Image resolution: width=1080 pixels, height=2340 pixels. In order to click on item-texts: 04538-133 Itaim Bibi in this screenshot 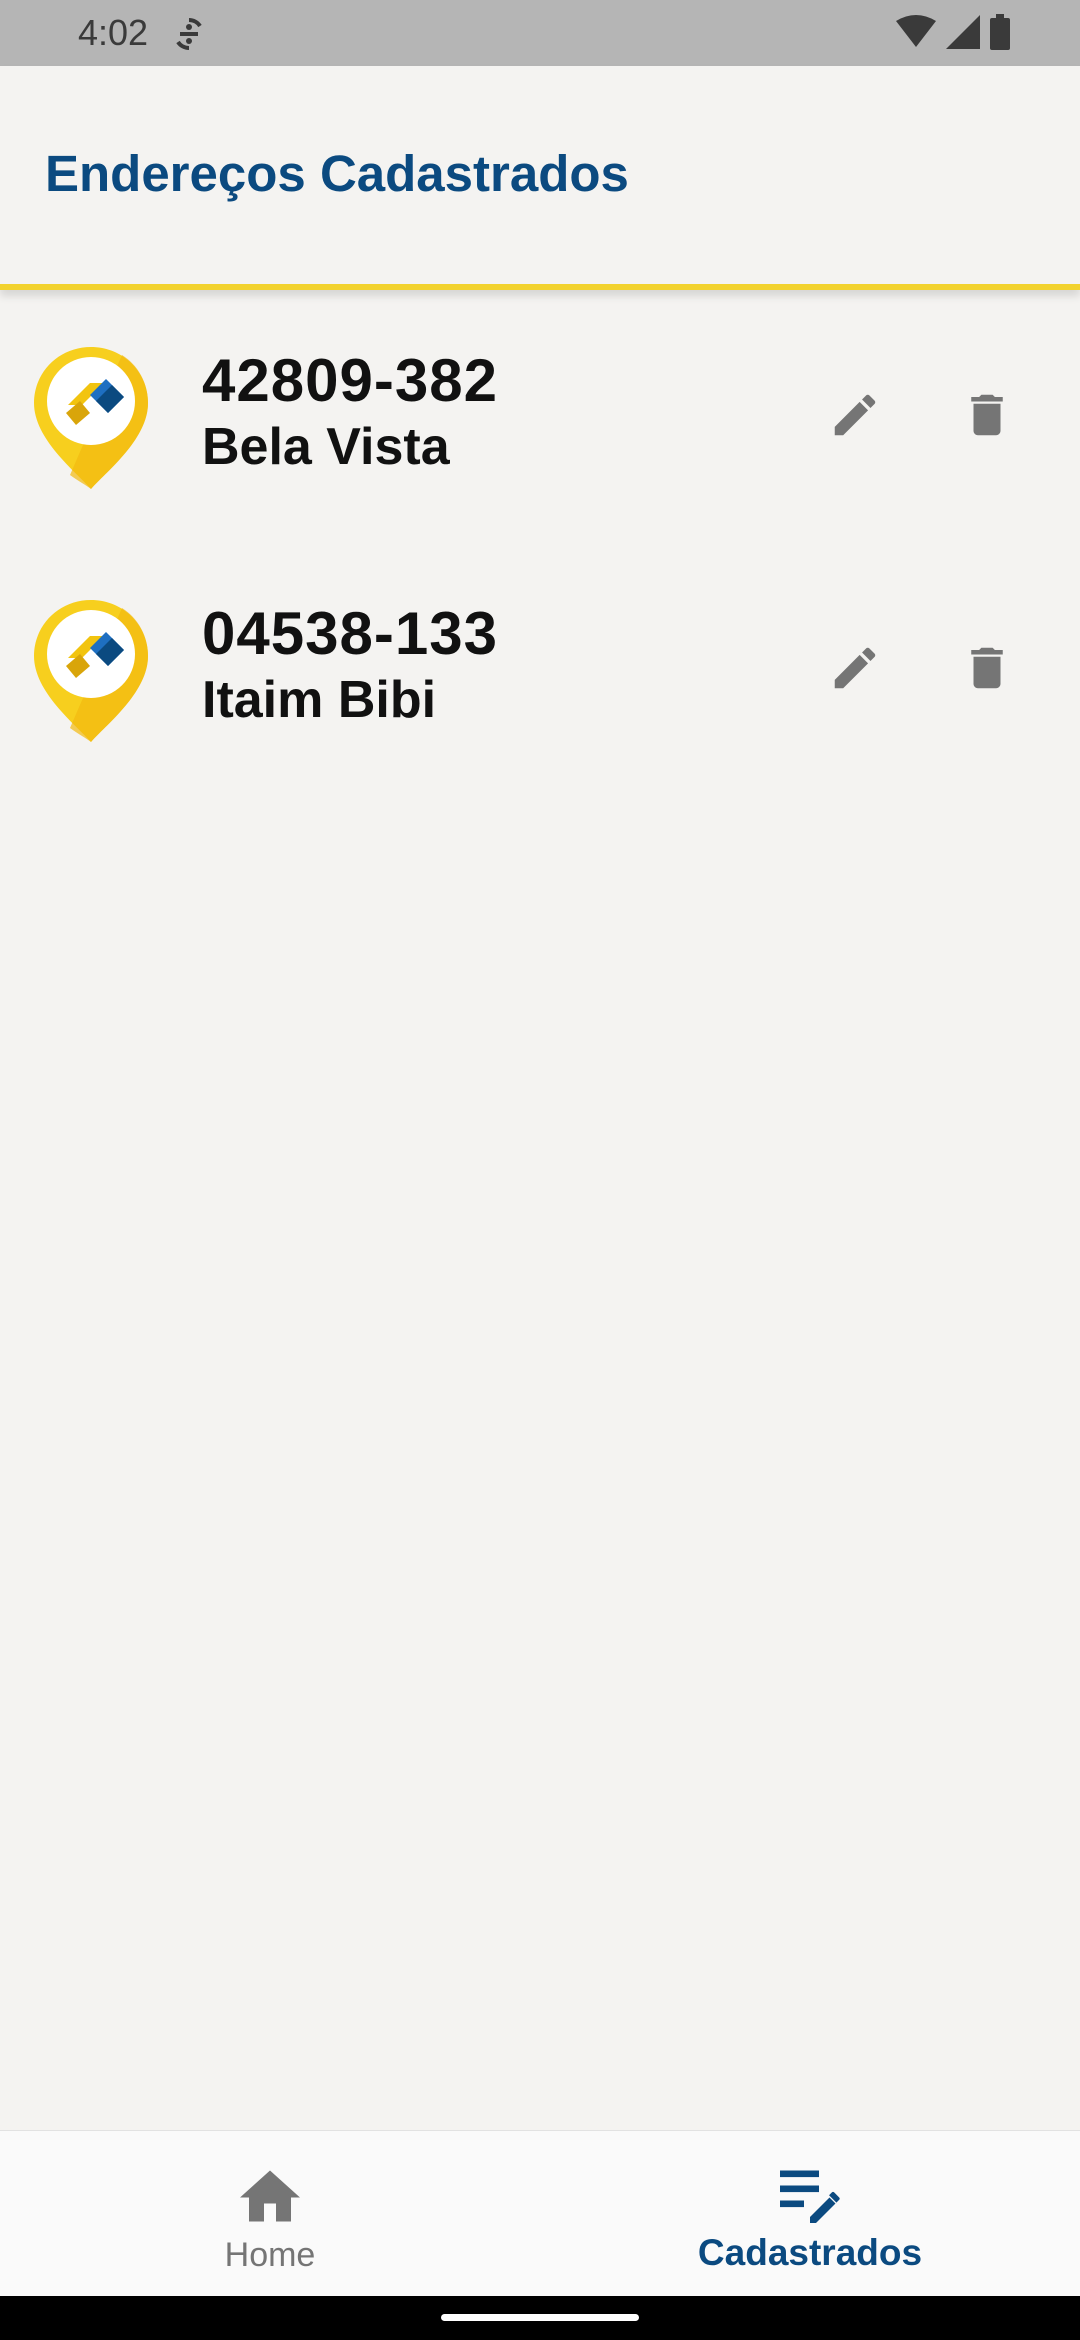, I will do `click(350, 665)`.